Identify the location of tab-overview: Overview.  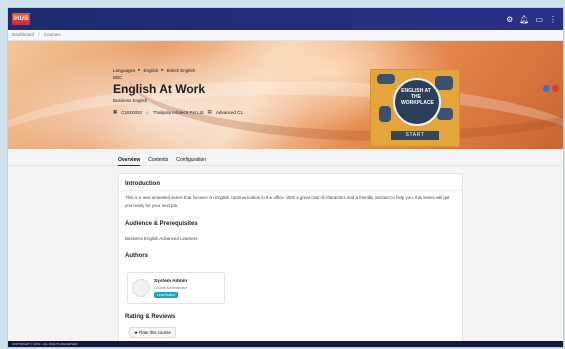
(129, 161).